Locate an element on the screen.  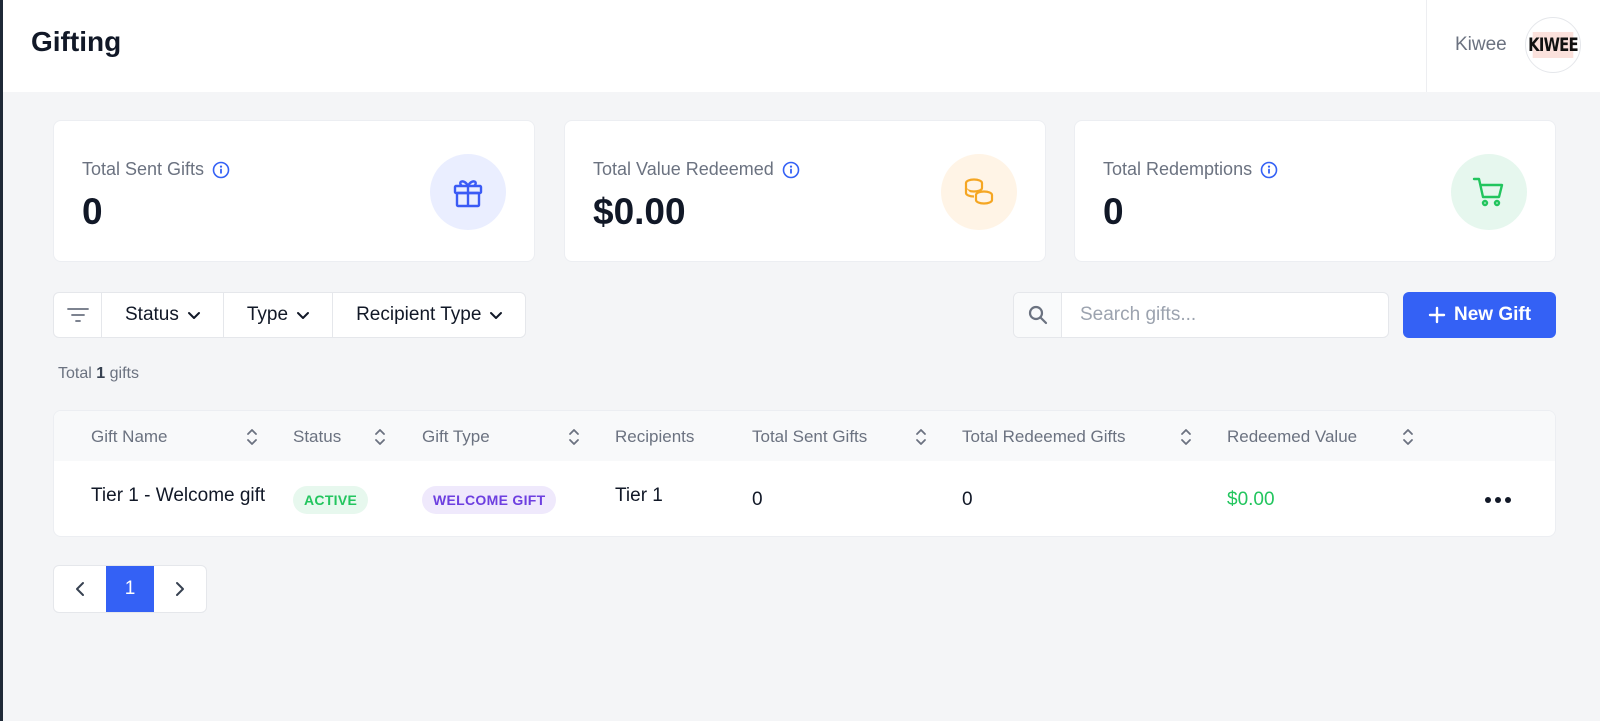
search-box is located at coordinates (1201, 315).